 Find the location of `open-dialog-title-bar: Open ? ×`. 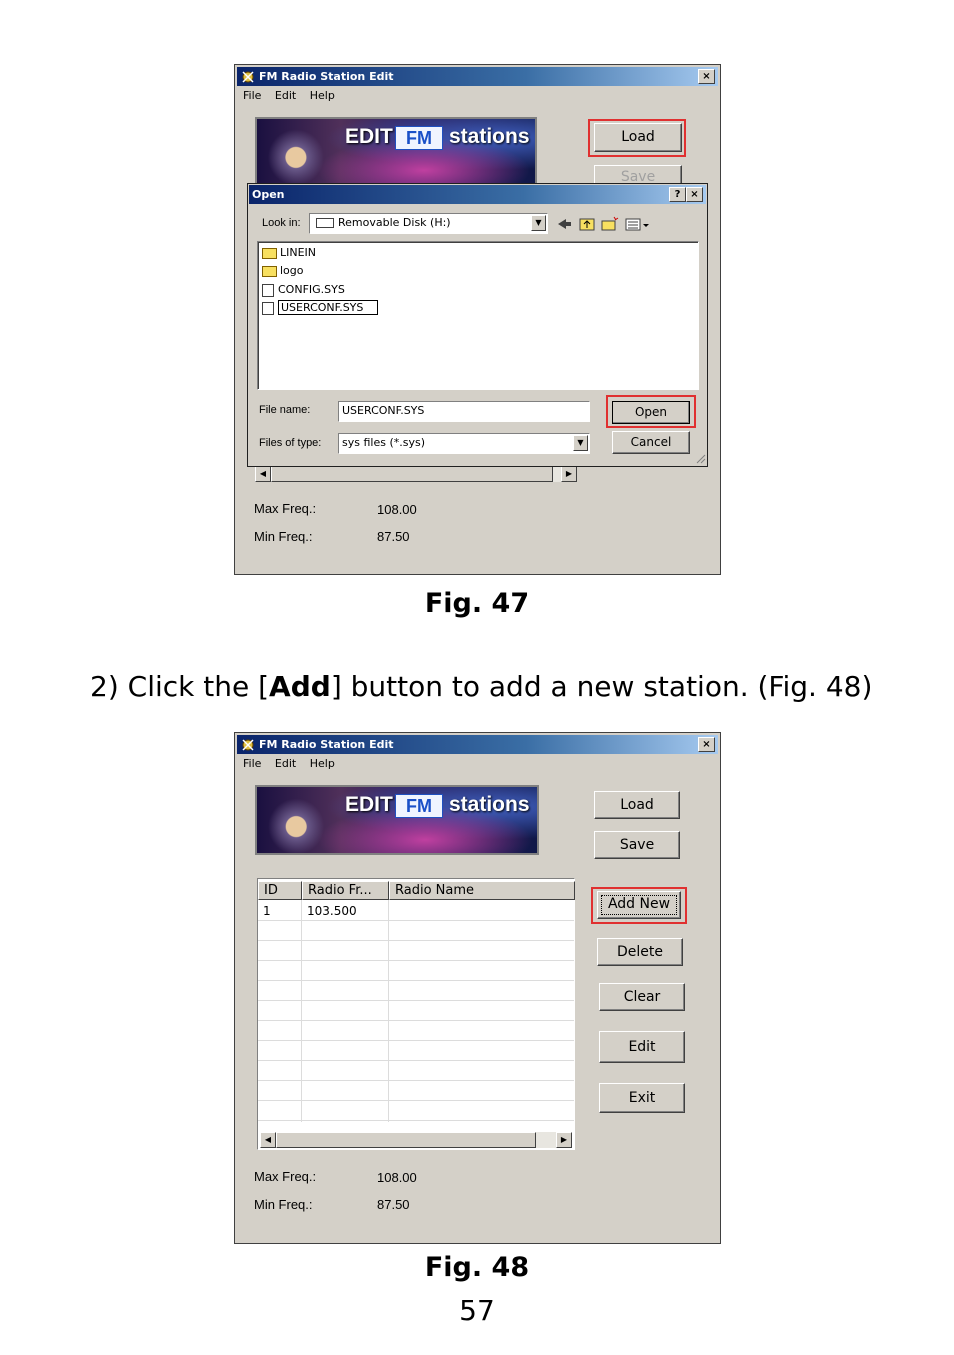

open-dialog-title-bar: Open ? × is located at coordinates (477, 194).